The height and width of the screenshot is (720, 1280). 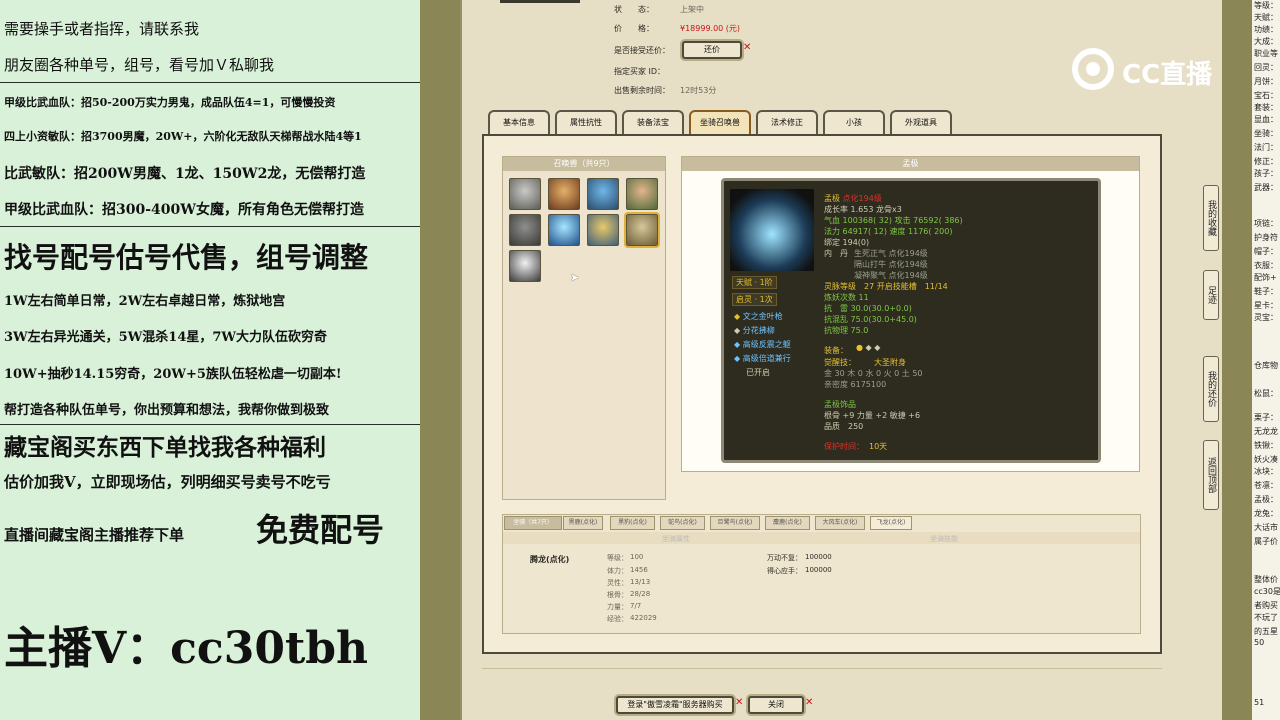 What do you see at coordinates (787, 122) in the screenshot?
I see `tab-spell-correction: 法术修正` at bounding box center [787, 122].